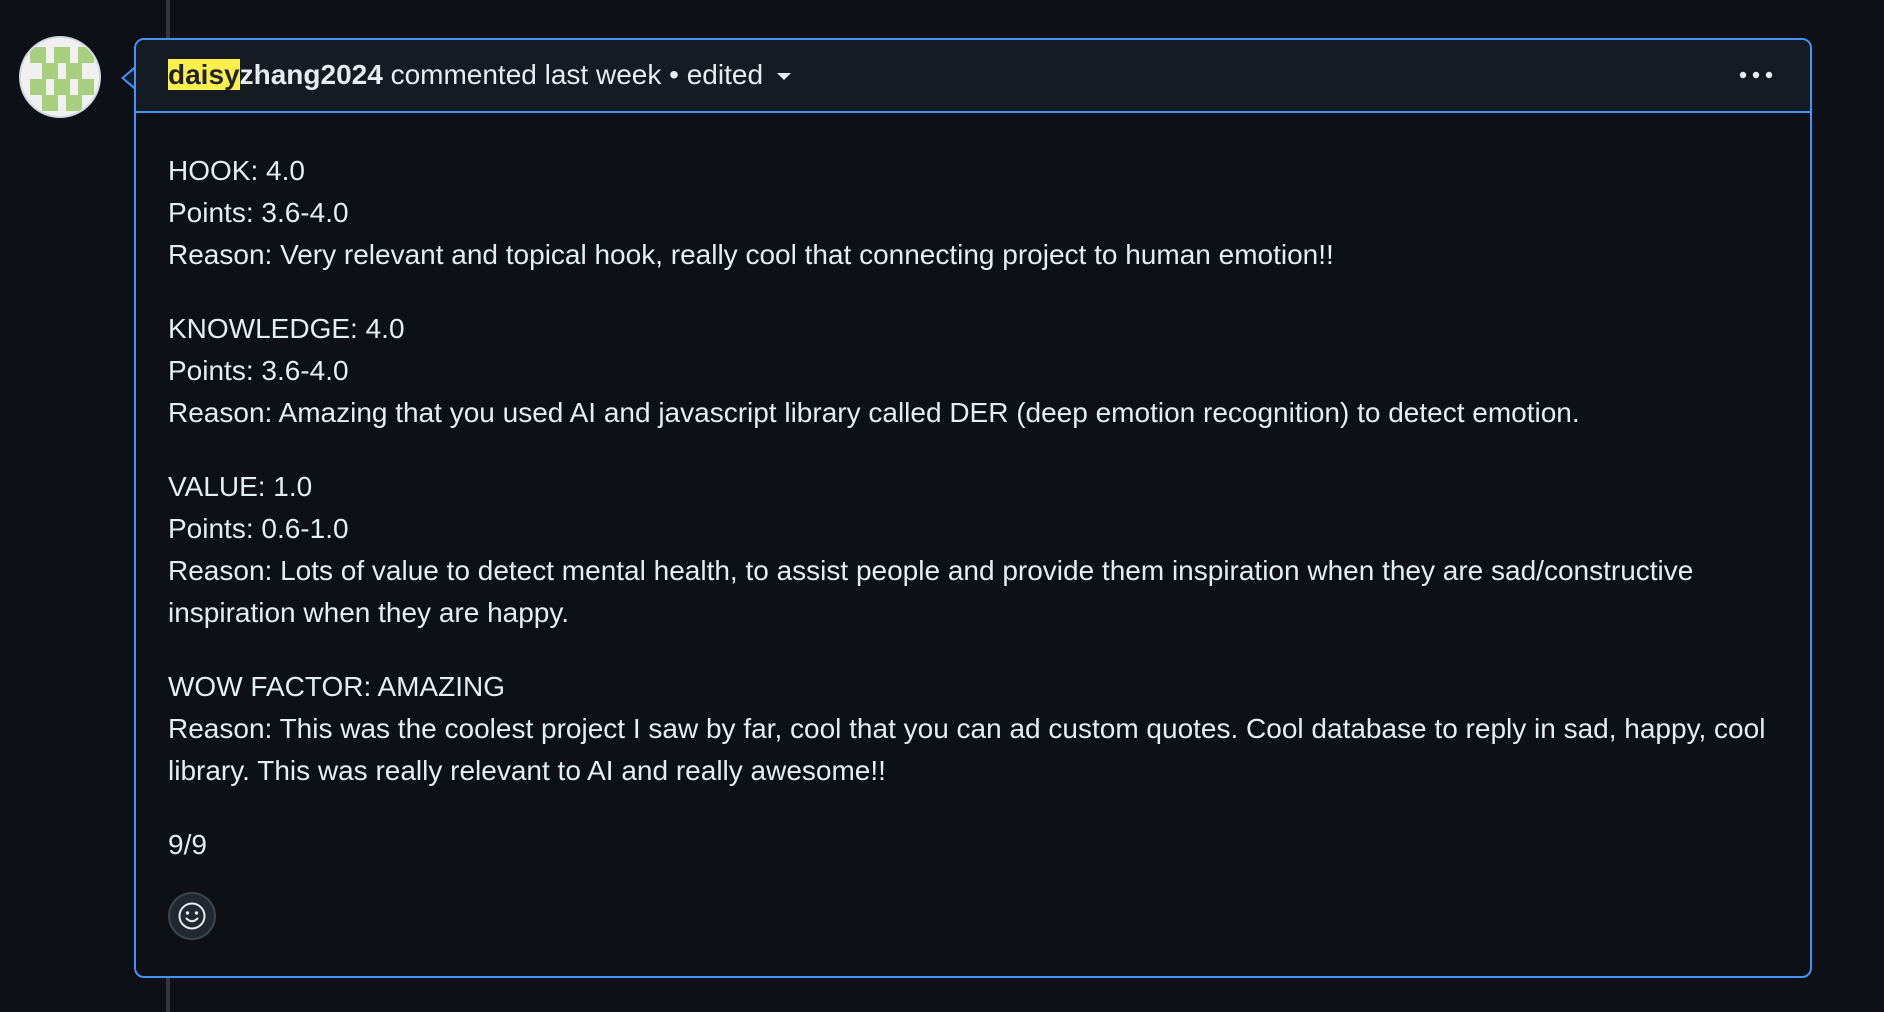  I want to click on timeline-connector-bottom, so click(168, 995).